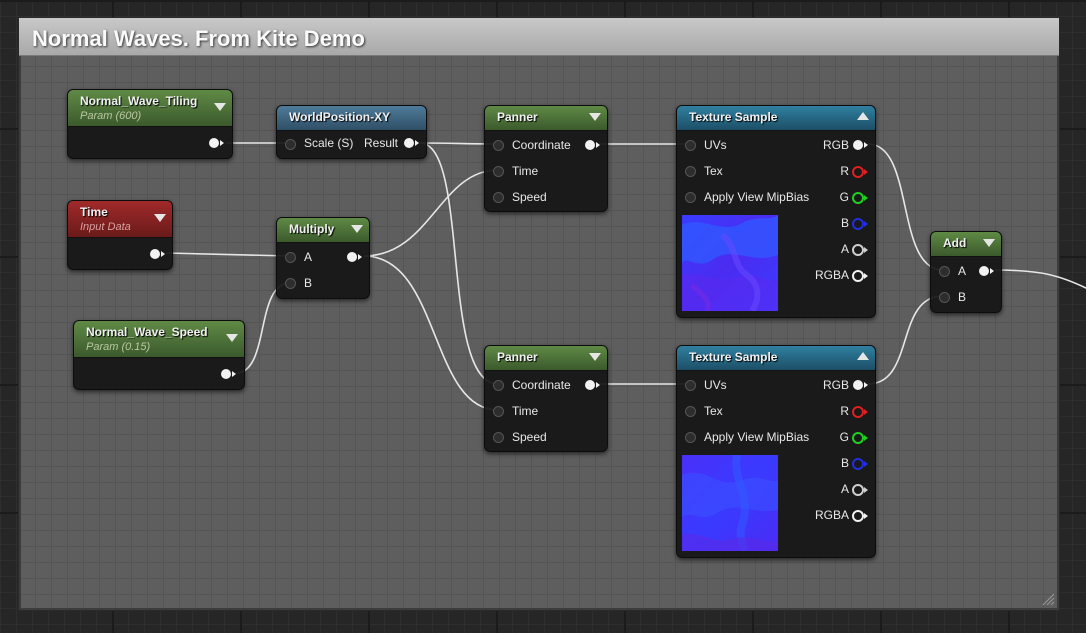  I want to click on node-subtitle: Param (600), so click(111, 116).